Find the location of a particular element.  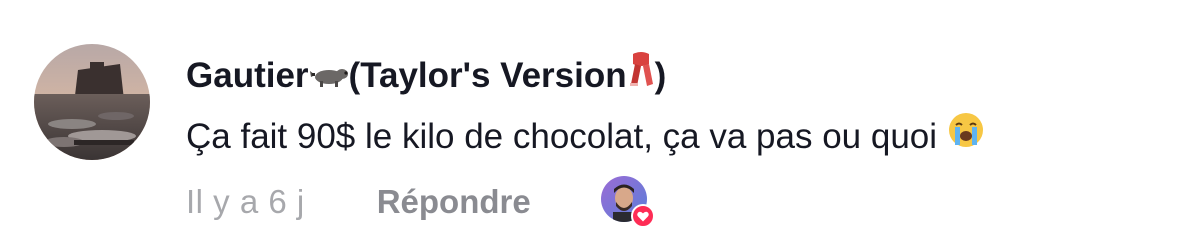

username-part-2: (Taylor's Version is located at coordinates (487, 75).